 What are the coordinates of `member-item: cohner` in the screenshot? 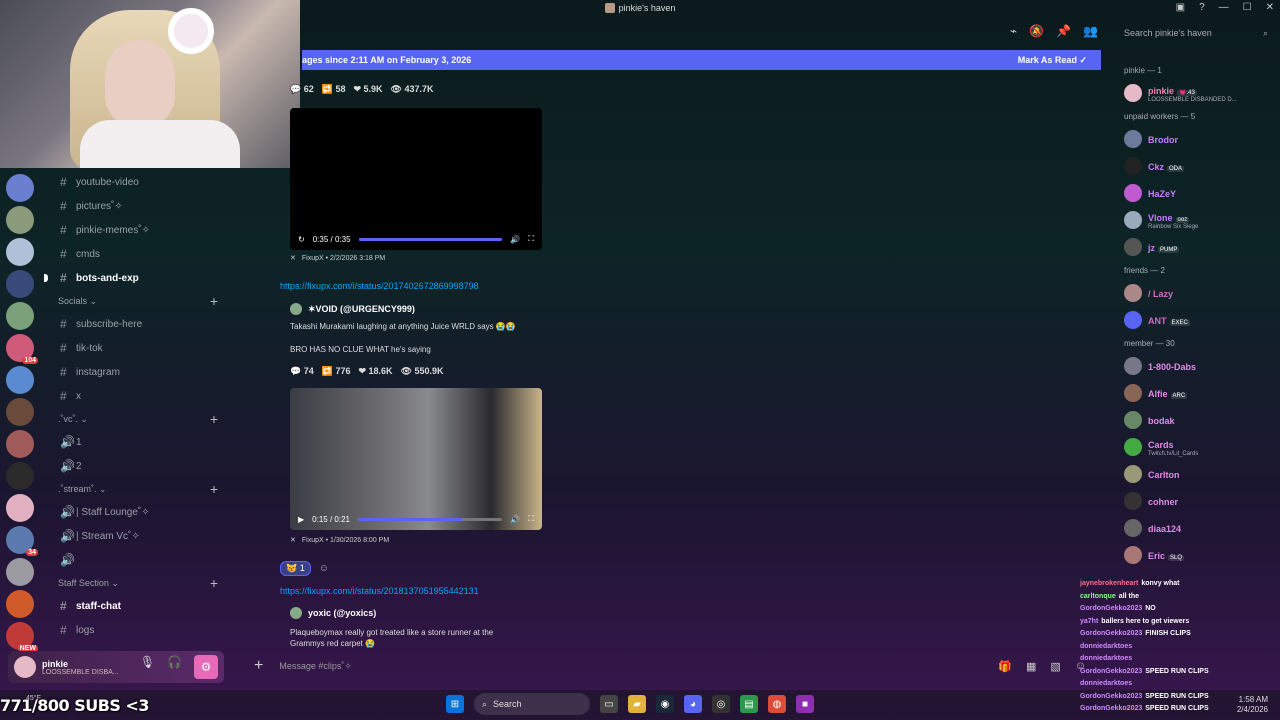 It's located at (1198, 500).